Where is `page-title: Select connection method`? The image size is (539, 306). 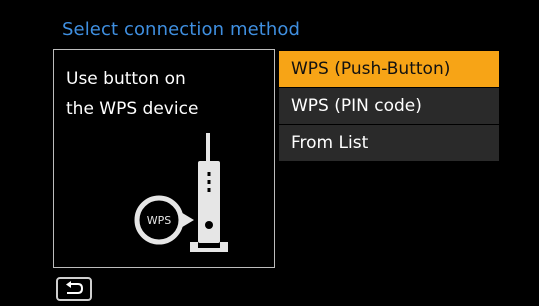 page-title: Select connection method is located at coordinates (181, 29).